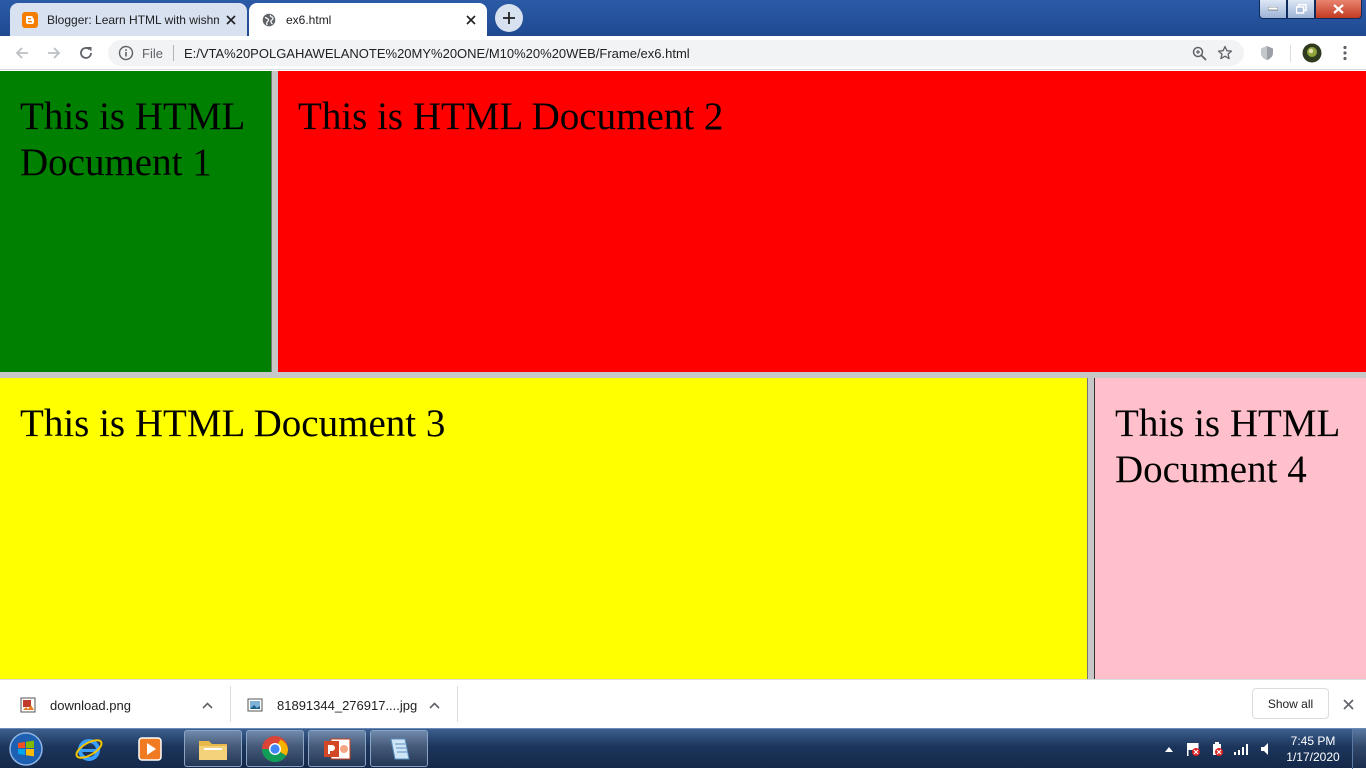  Describe the element at coordinates (233, 423) in the screenshot. I see `frame-text: This is HTML Document 3` at that location.